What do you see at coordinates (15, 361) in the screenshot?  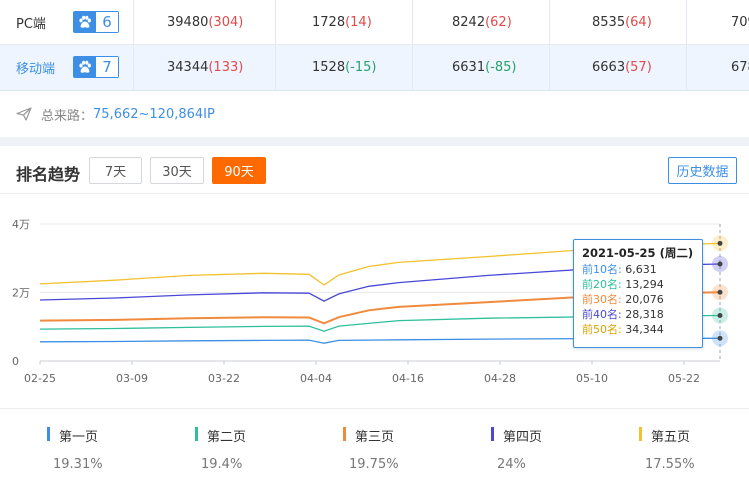 I see `y-tick-label: 0` at bounding box center [15, 361].